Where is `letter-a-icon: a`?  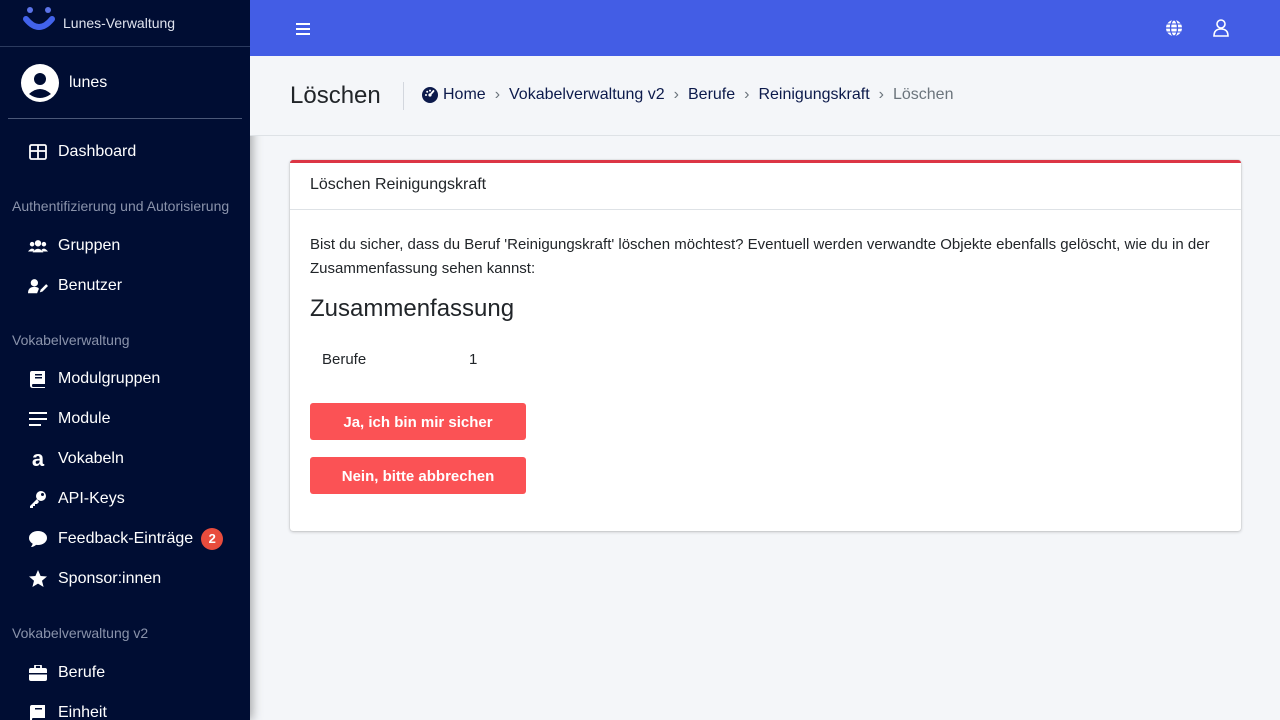 letter-a-icon: a is located at coordinates (38, 458).